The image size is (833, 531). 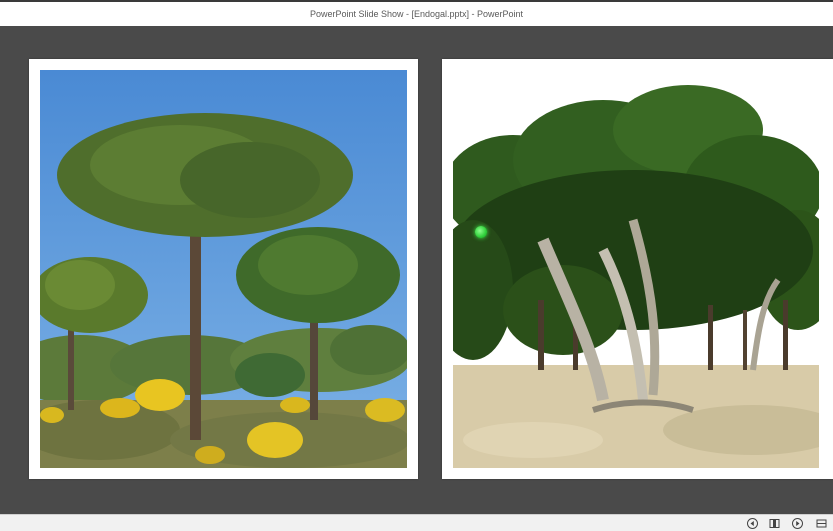 I want to click on slide-menu-icon, so click(x=774, y=523).